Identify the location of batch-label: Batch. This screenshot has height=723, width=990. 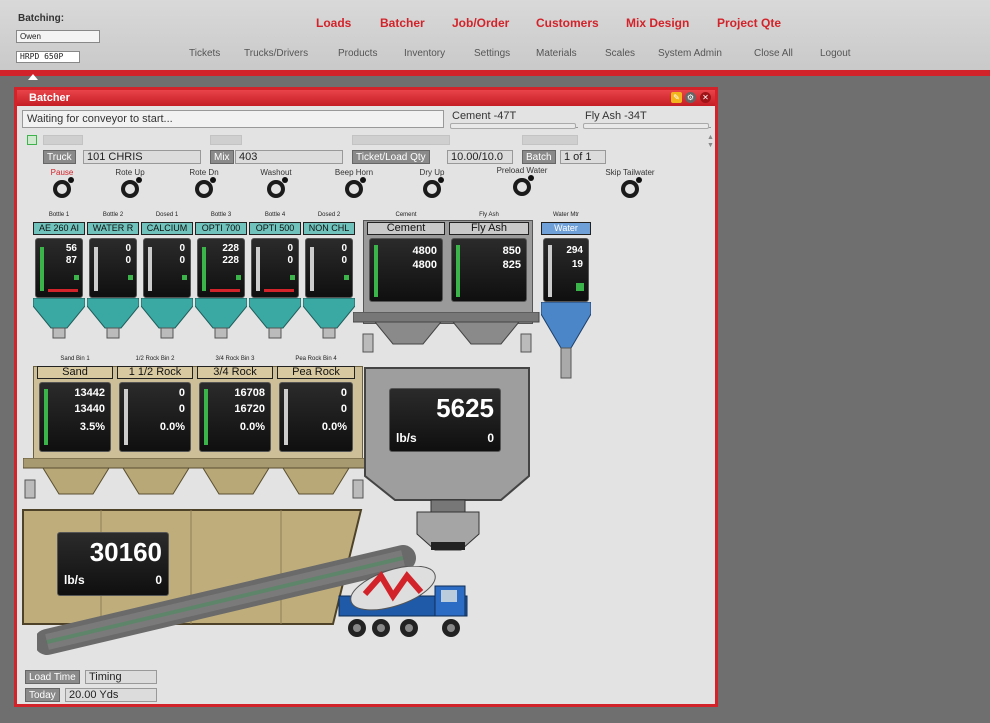
(539, 157).